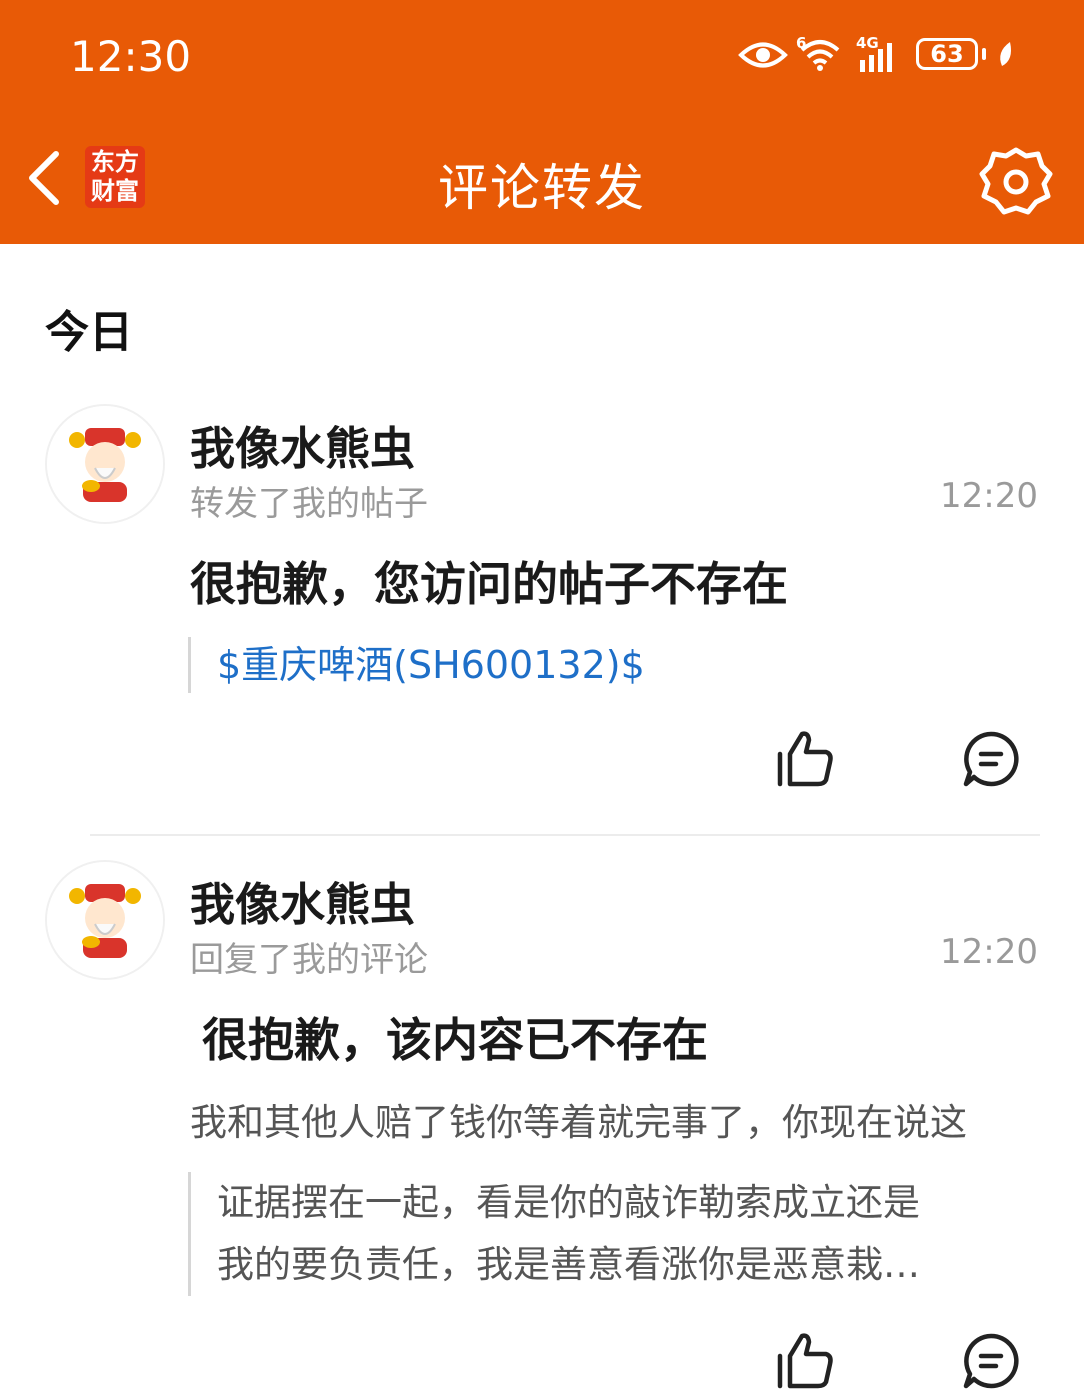  I want to click on like-button, so click(804, 759).